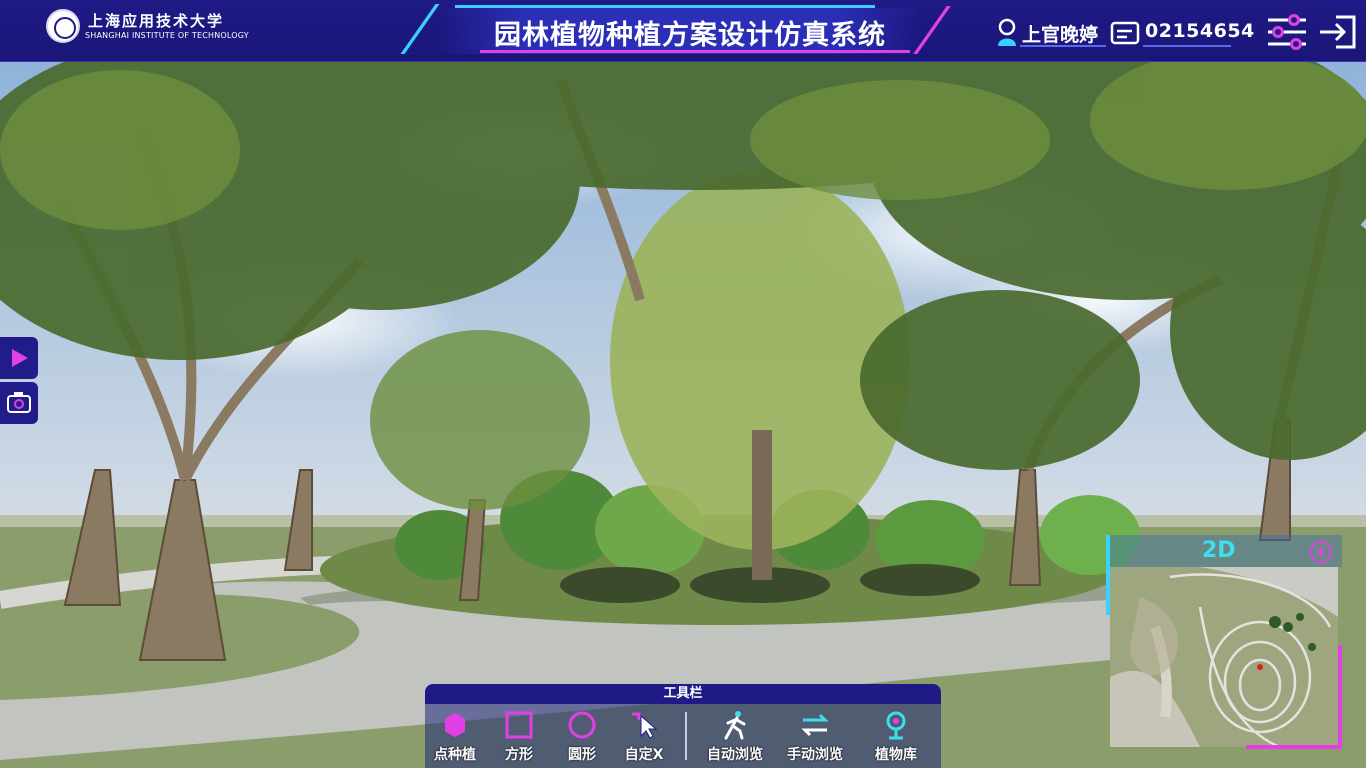 The image size is (1366, 768). What do you see at coordinates (167, 35) in the screenshot?
I see `school-name-en: SHANGHAI INSTITUTE OF TECHNOLOGY` at bounding box center [167, 35].